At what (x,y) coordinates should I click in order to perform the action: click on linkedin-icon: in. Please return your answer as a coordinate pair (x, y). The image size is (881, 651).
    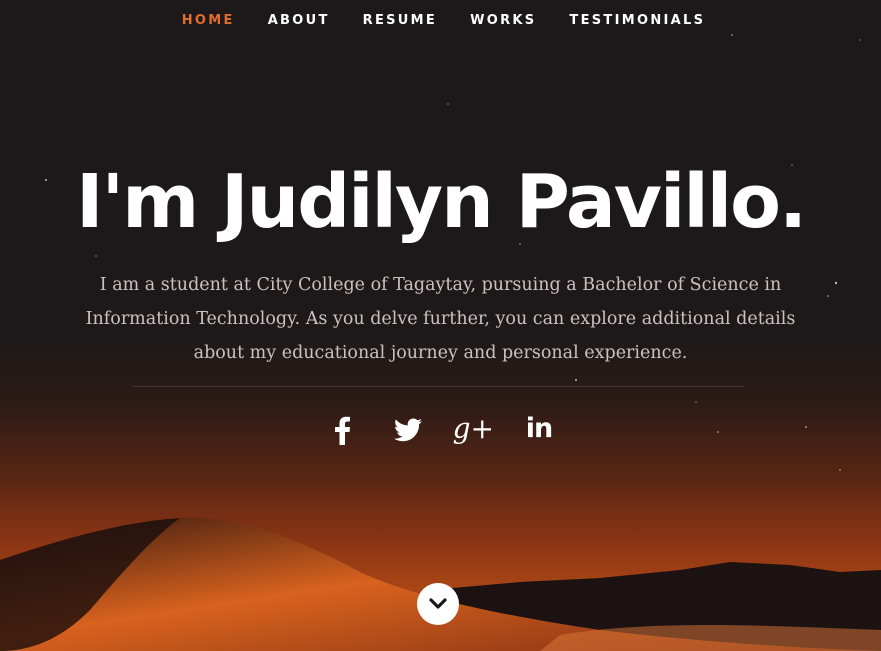
    Looking at the image, I should click on (539, 429).